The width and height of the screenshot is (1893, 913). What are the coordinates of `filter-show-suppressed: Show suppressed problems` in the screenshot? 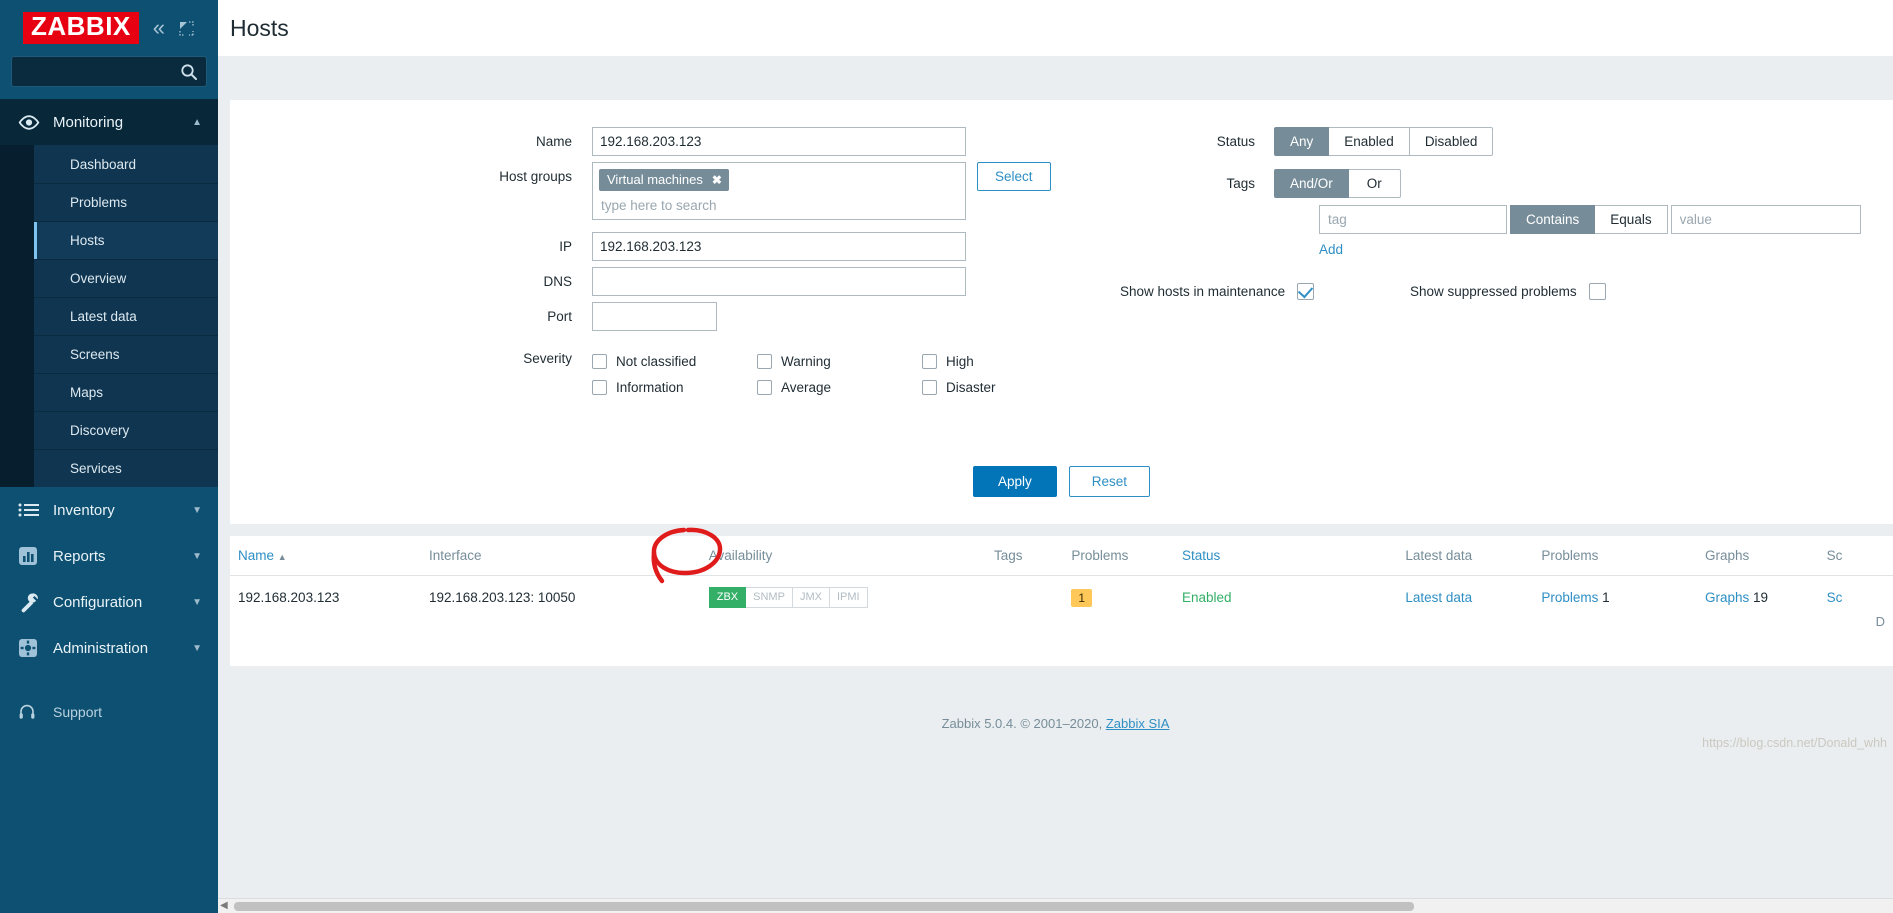 It's located at (1508, 291).